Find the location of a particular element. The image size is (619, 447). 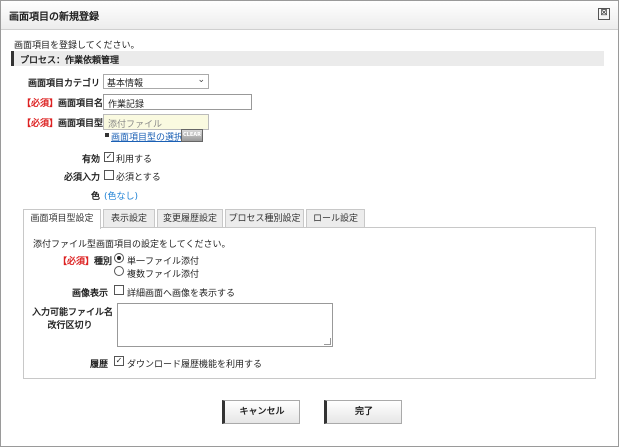

required-input-checkbox is located at coordinates (109, 175).